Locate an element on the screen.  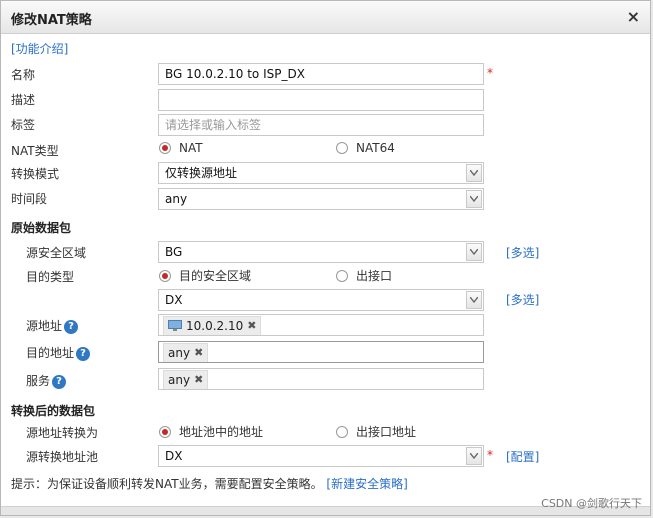
dst-type-interface-label: 出接口 is located at coordinates (374, 276).